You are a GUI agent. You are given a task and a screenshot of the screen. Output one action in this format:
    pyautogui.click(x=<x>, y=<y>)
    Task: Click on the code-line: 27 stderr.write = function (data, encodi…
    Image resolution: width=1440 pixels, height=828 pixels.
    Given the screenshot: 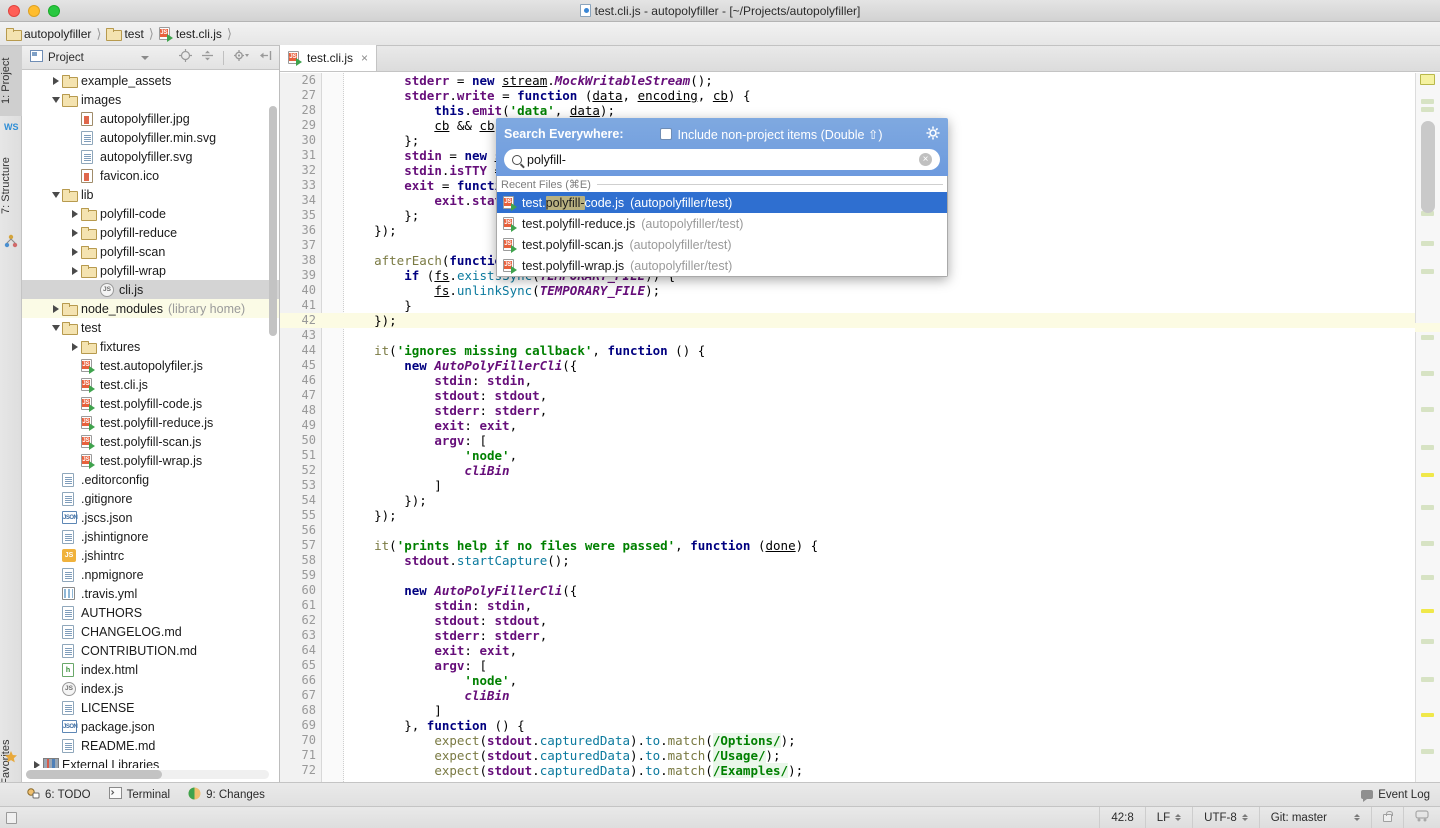 What is the action you would take?
    pyautogui.click(x=847, y=95)
    